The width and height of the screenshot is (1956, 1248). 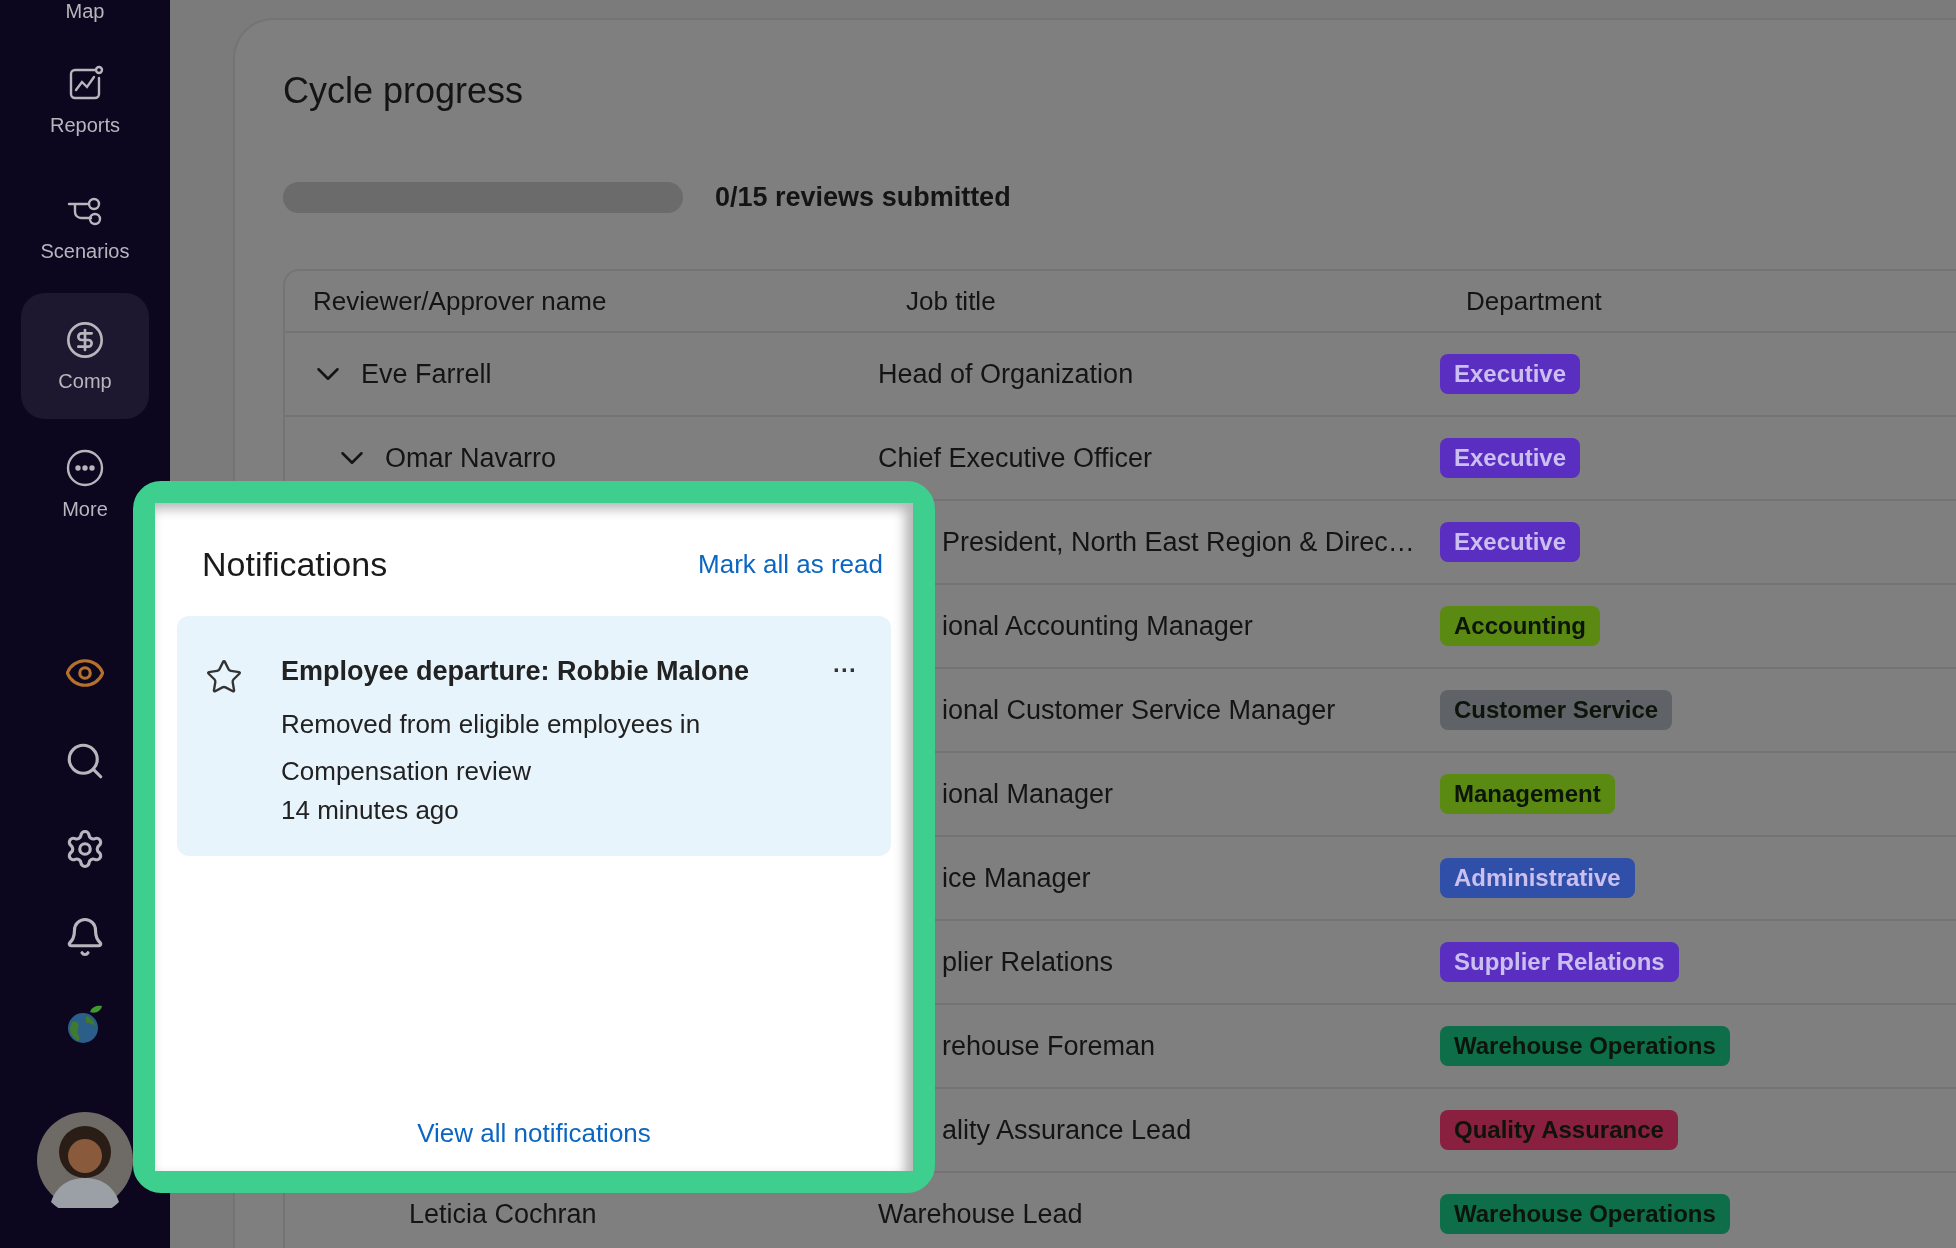 I want to click on notification-item: Employee departure: Robbie Malone ··· Removed from eligible employees in Compensation review 14 minutes ago, so click(x=534, y=736).